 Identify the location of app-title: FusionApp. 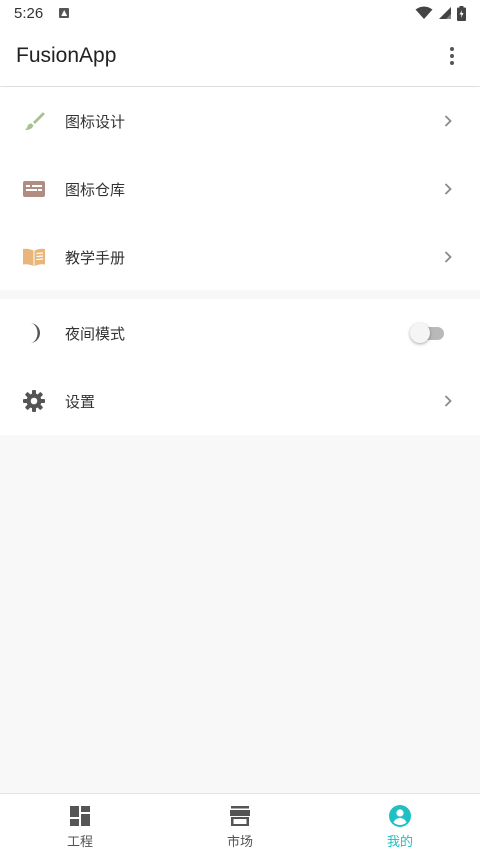
(66, 55).